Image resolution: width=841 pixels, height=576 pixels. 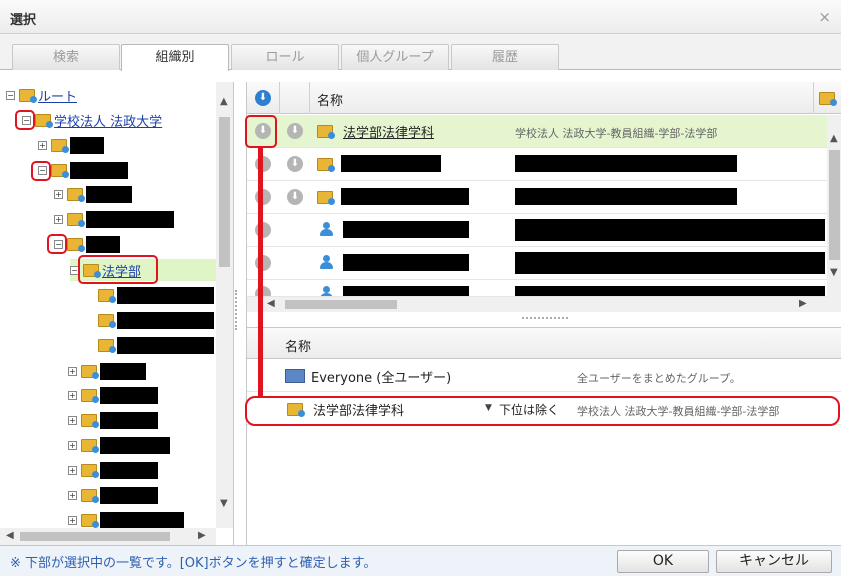 I want to click on grid-row: ⬇ ⬇ 法学部法律学科 学校法人 法政大学-教員組織-学部-法学部, so click(x=537, y=131).